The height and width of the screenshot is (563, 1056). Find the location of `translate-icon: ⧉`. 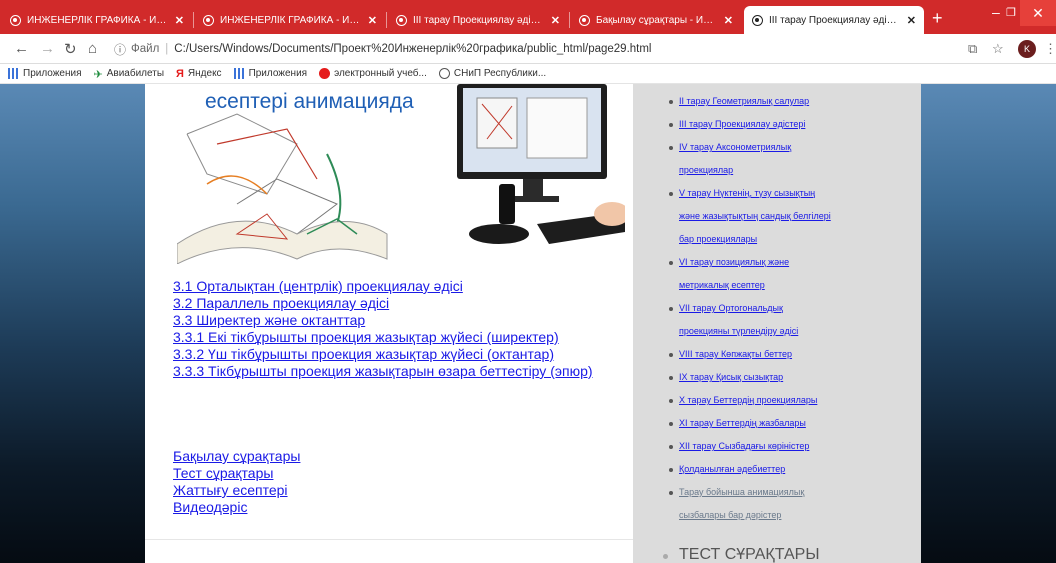

translate-icon: ⧉ is located at coordinates (972, 49).